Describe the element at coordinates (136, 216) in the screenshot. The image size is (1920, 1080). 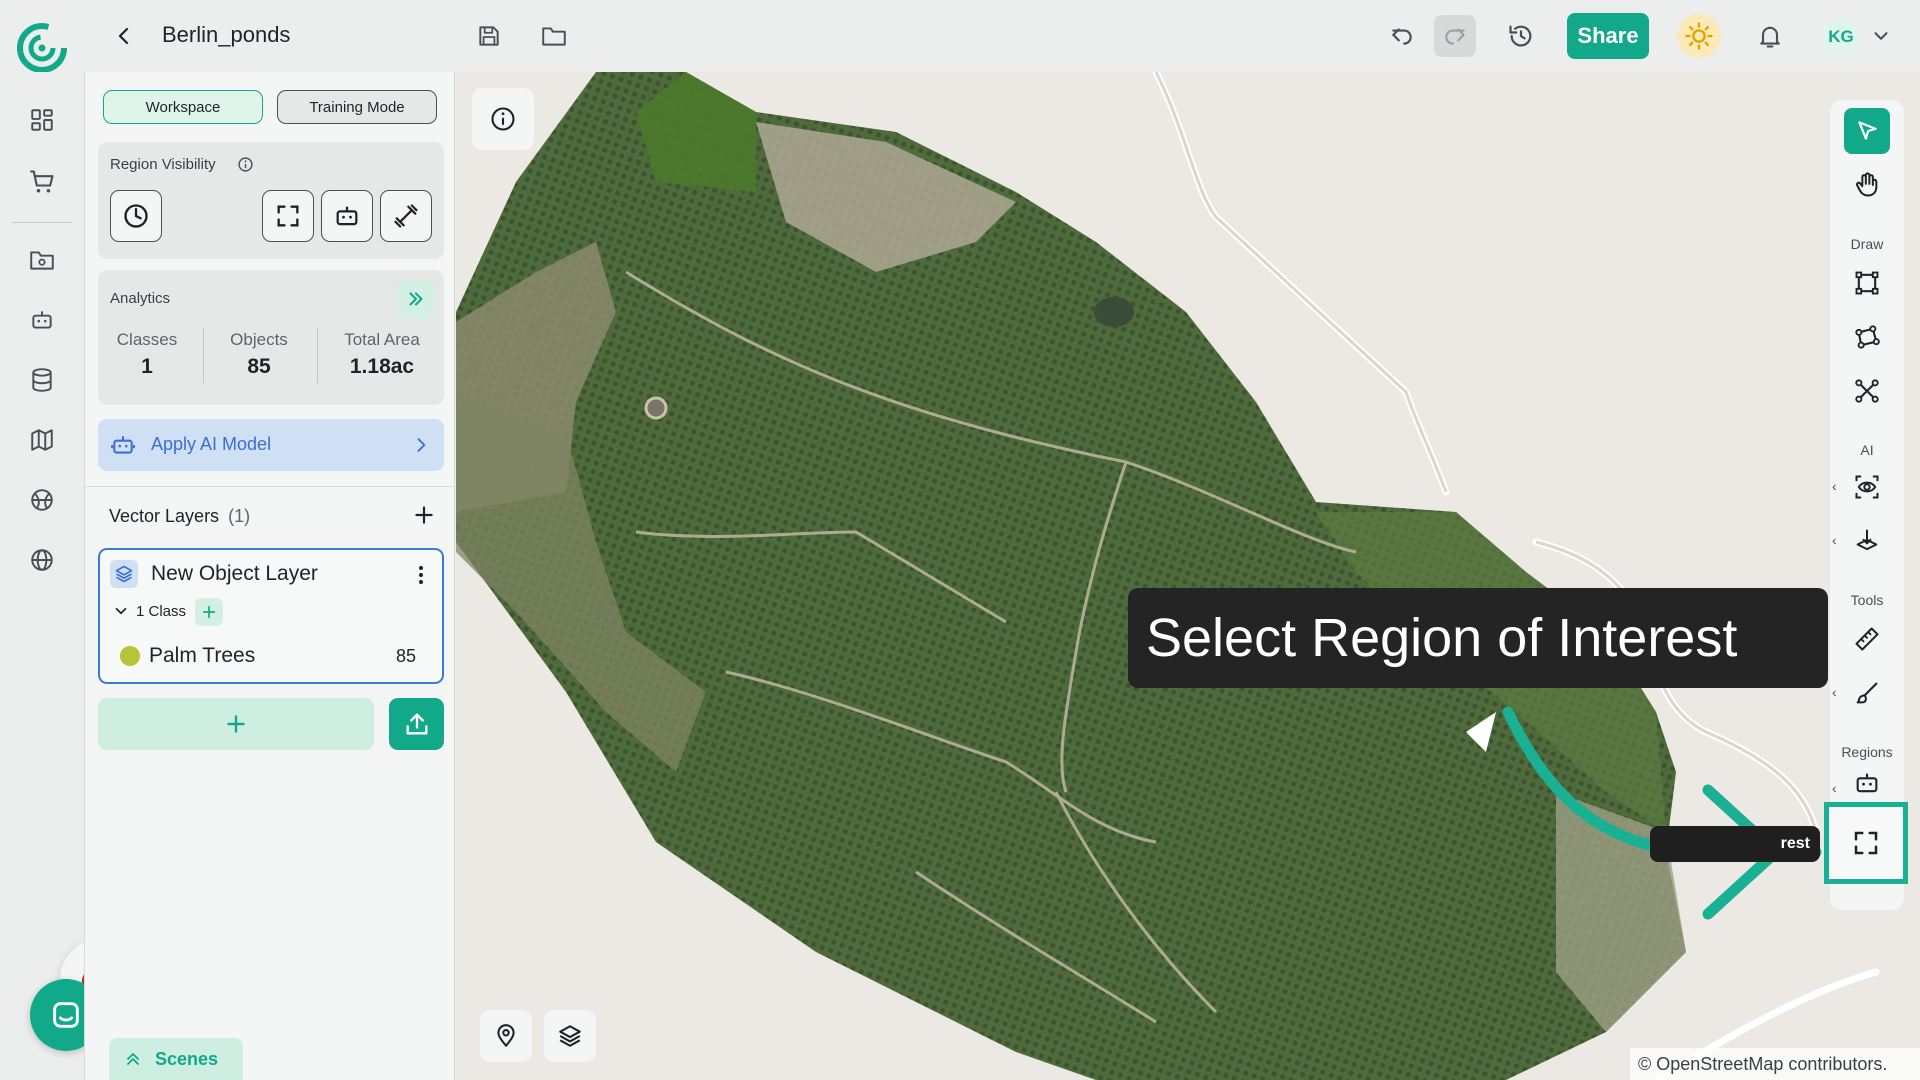
I see `visibility-toggle-button` at that location.